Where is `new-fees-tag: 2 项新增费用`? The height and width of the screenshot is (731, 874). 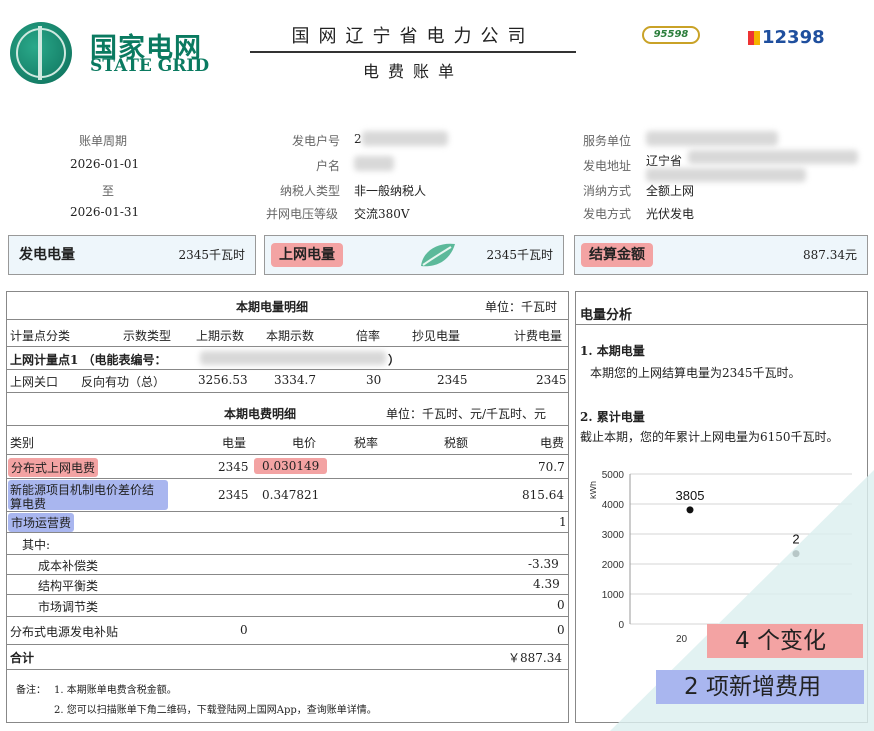 new-fees-tag: 2 项新增费用 is located at coordinates (760, 687).